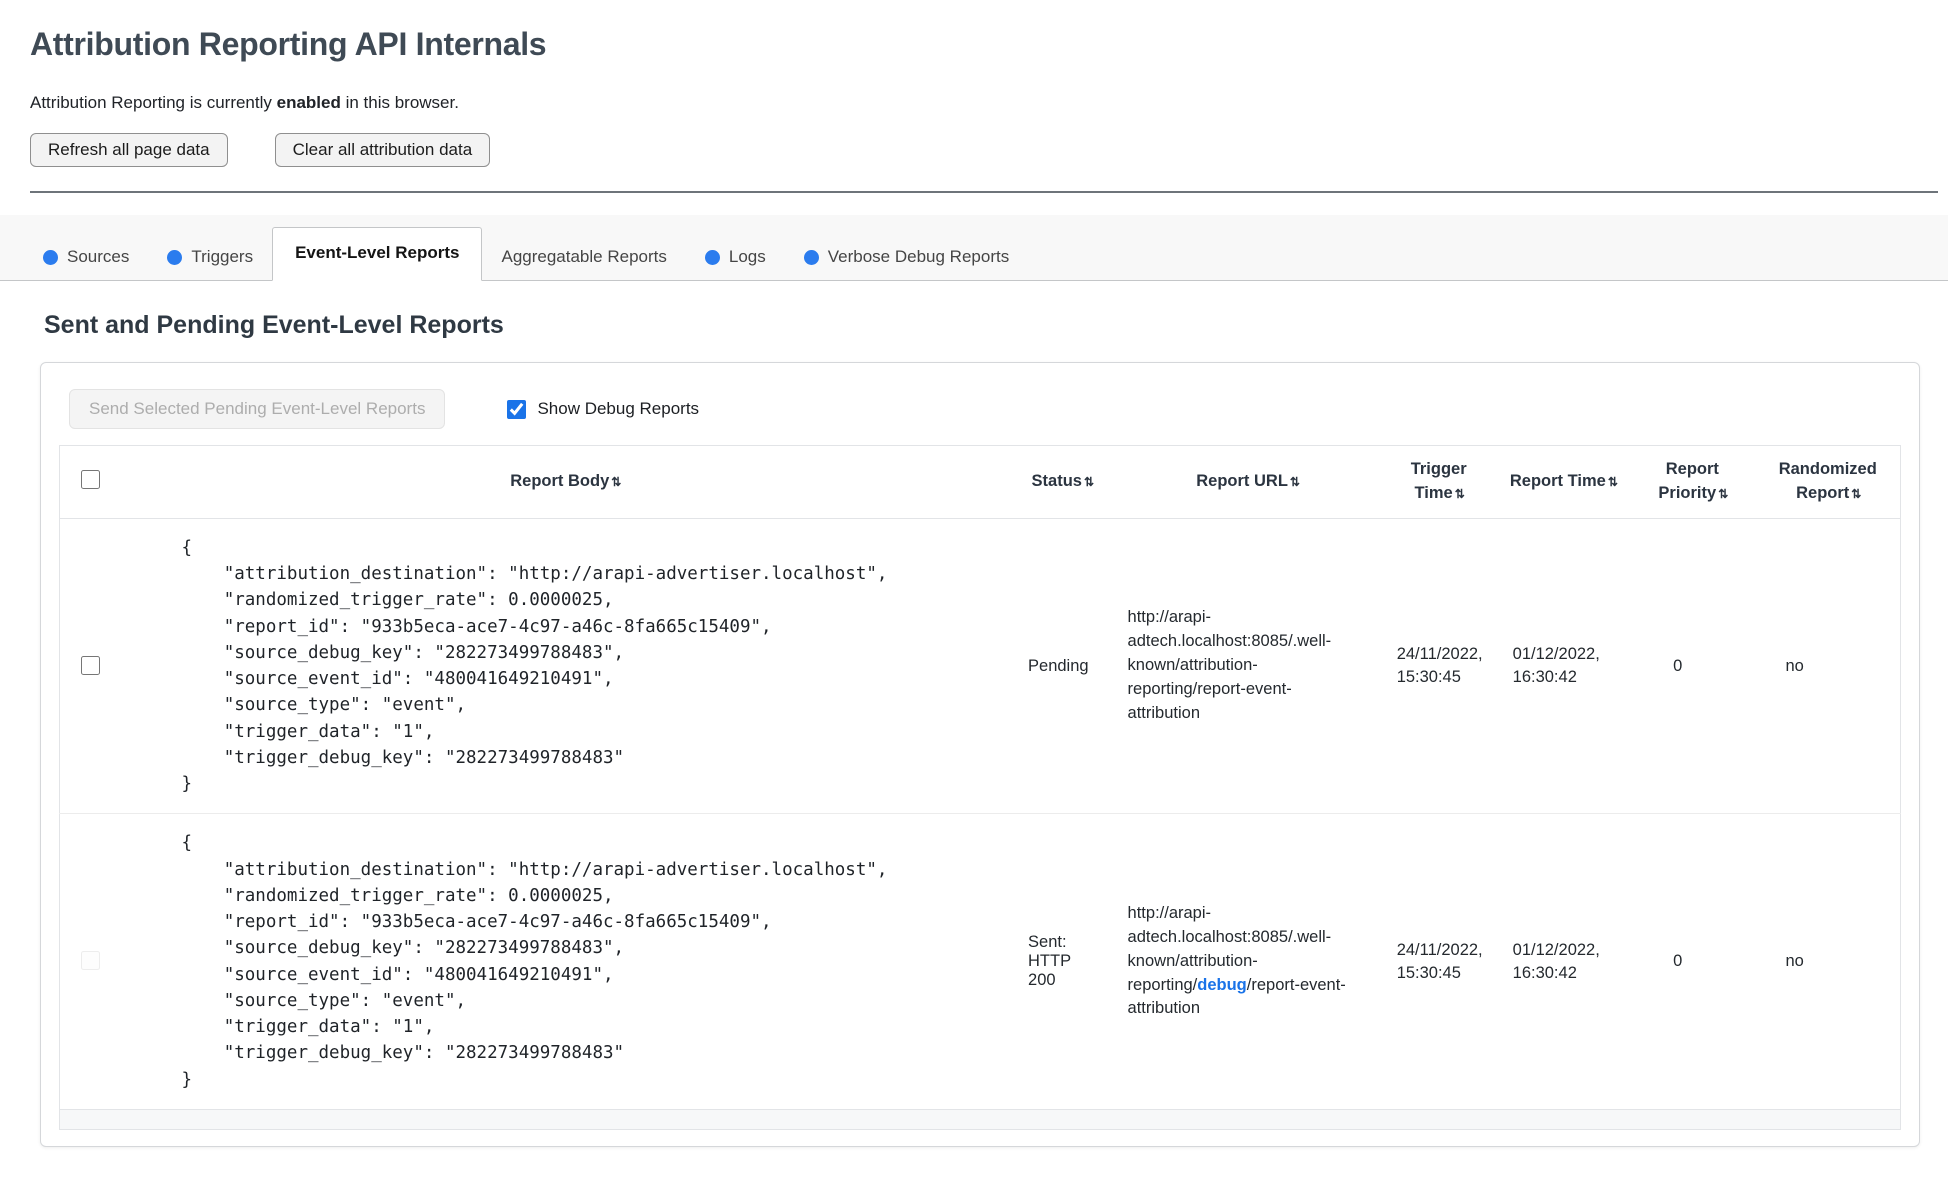  I want to click on clear-all-button: Clear all attribution data, so click(382, 150).